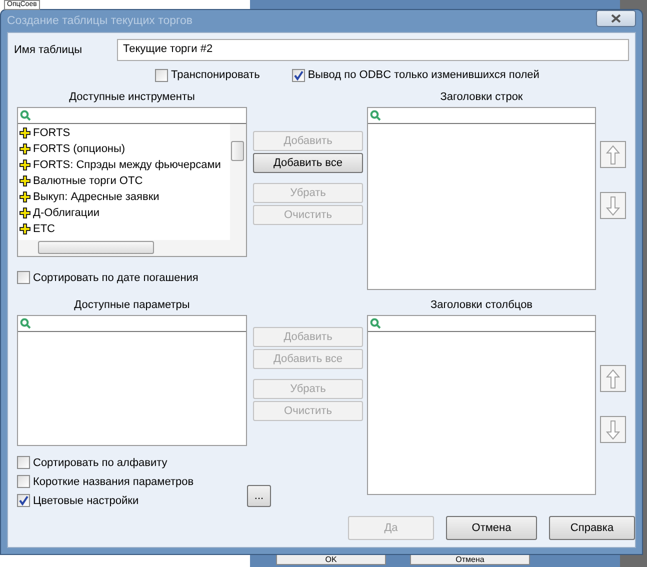  Describe the element at coordinates (132, 380) in the screenshot. I see `parameter-list` at that location.